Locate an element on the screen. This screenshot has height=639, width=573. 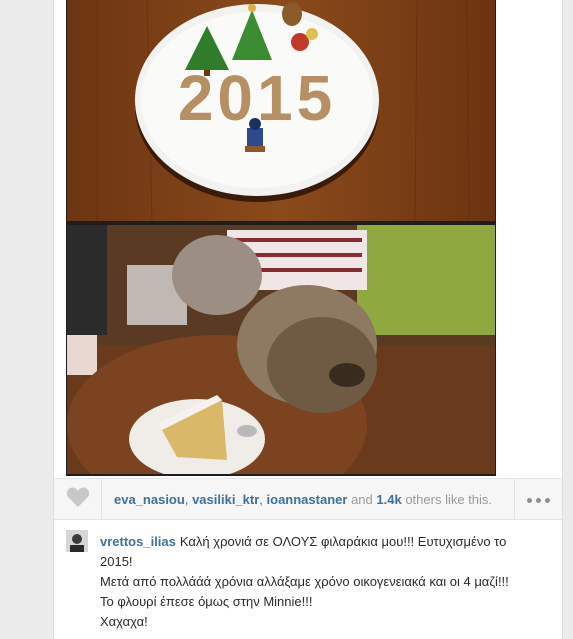
liker-link: vasiliki_ktr is located at coordinates (225, 499).